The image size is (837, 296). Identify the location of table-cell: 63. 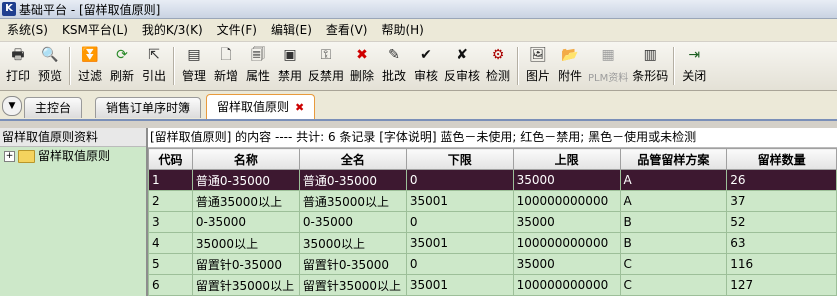
(781, 243).